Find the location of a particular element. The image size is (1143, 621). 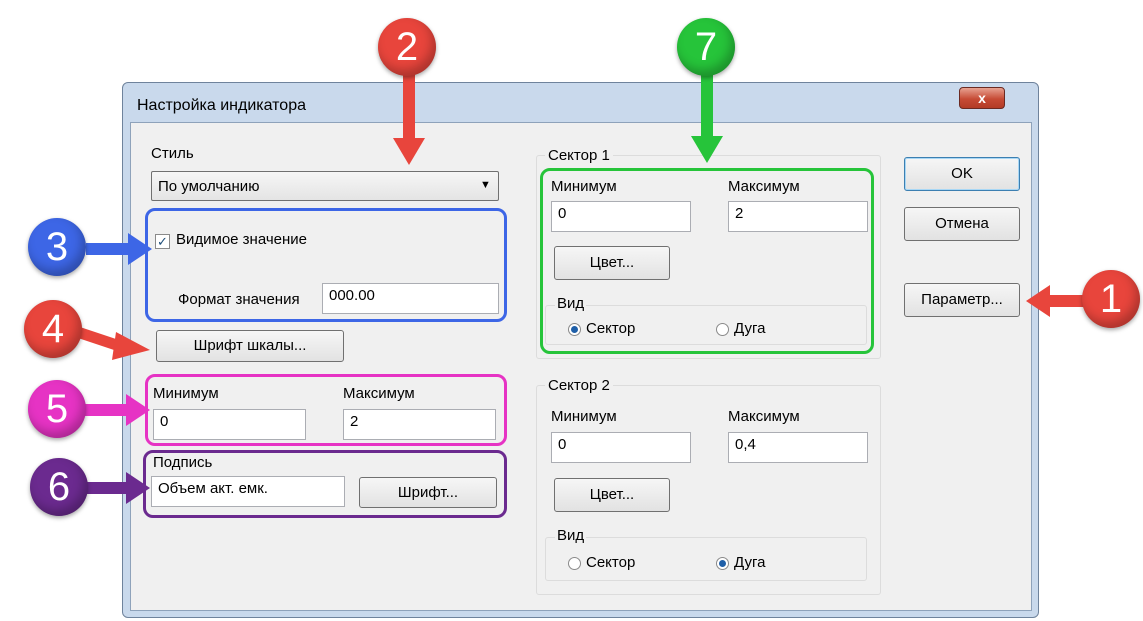

marker-6: 6 is located at coordinates (59, 487).